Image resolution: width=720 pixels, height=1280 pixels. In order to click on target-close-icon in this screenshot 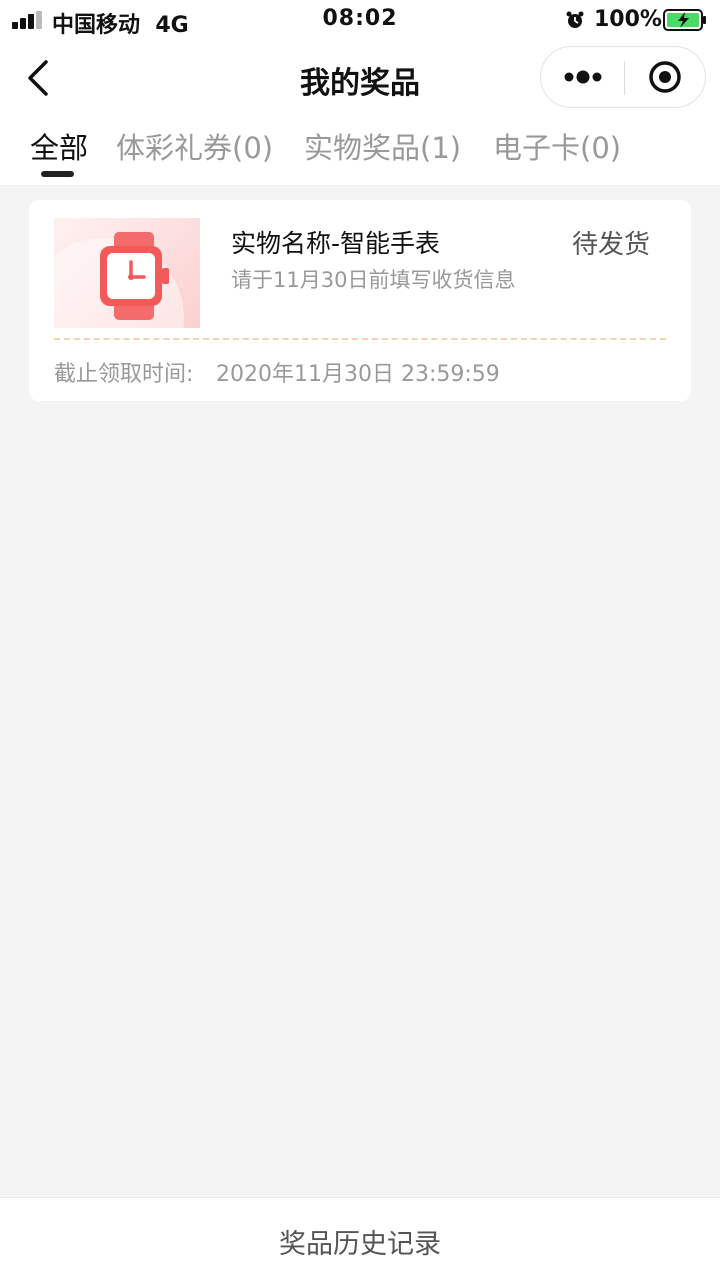, I will do `click(665, 77)`.